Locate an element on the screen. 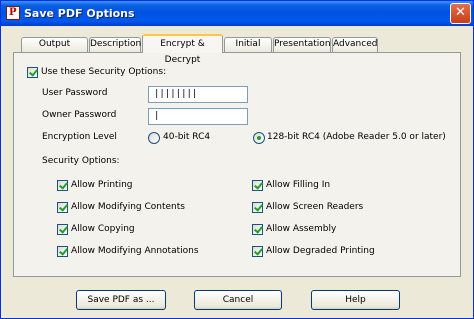 The width and height of the screenshot is (474, 319). allow-screen-readers-checkbox is located at coordinates (257, 207).